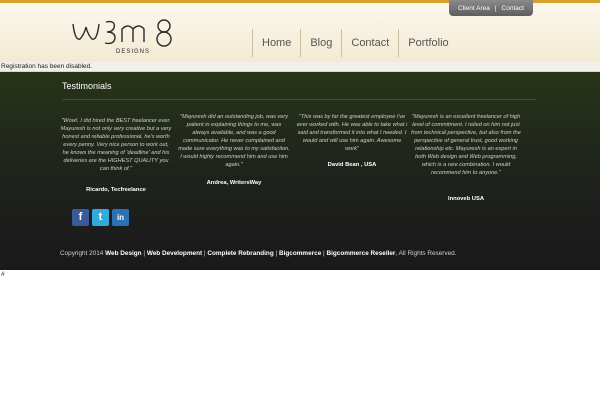 This screenshot has width=600, height=400. What do you see at coordinates (116, 190) in the screenshot?
I see `testimonial-author-1: Ricardo, Tecfreelance` at bounding box center [116, 190].